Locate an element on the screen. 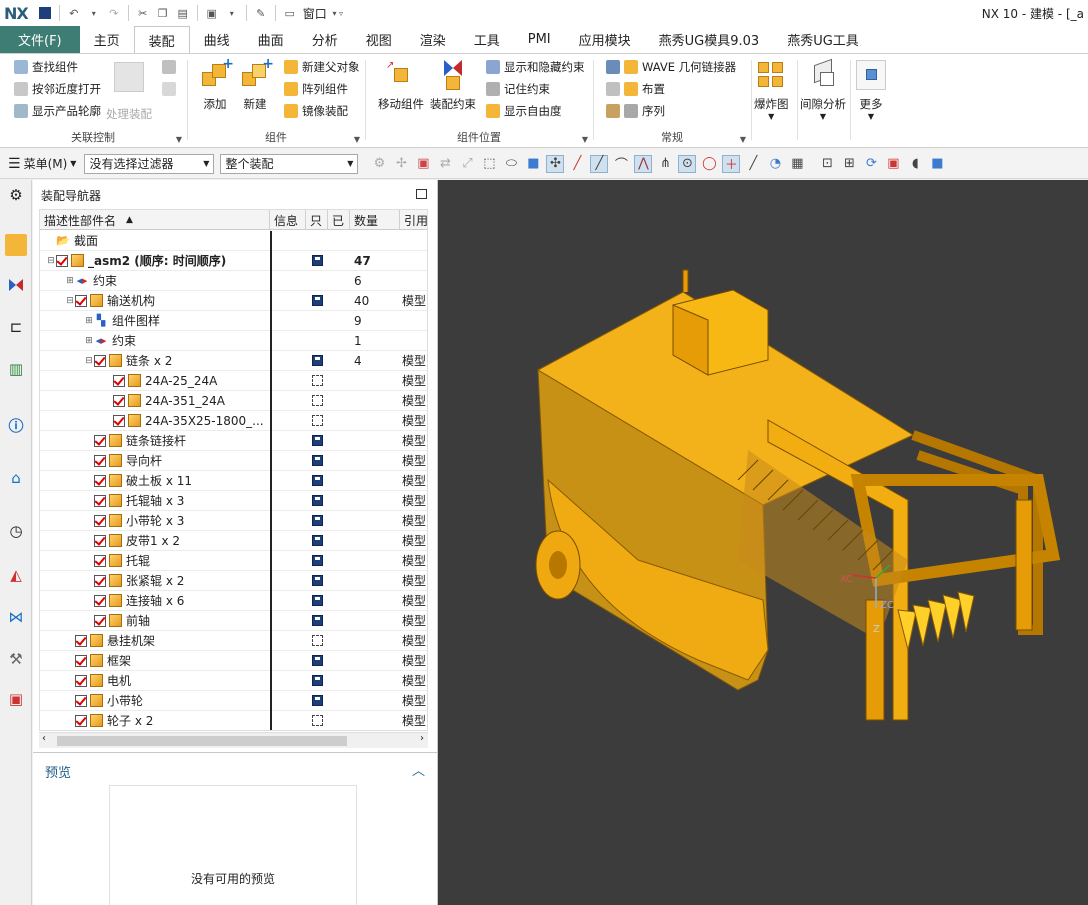 Image resolution: width=1088 pixels, height=905 pixels. window-menu: 窗口 is located at coordinates (315, 13).